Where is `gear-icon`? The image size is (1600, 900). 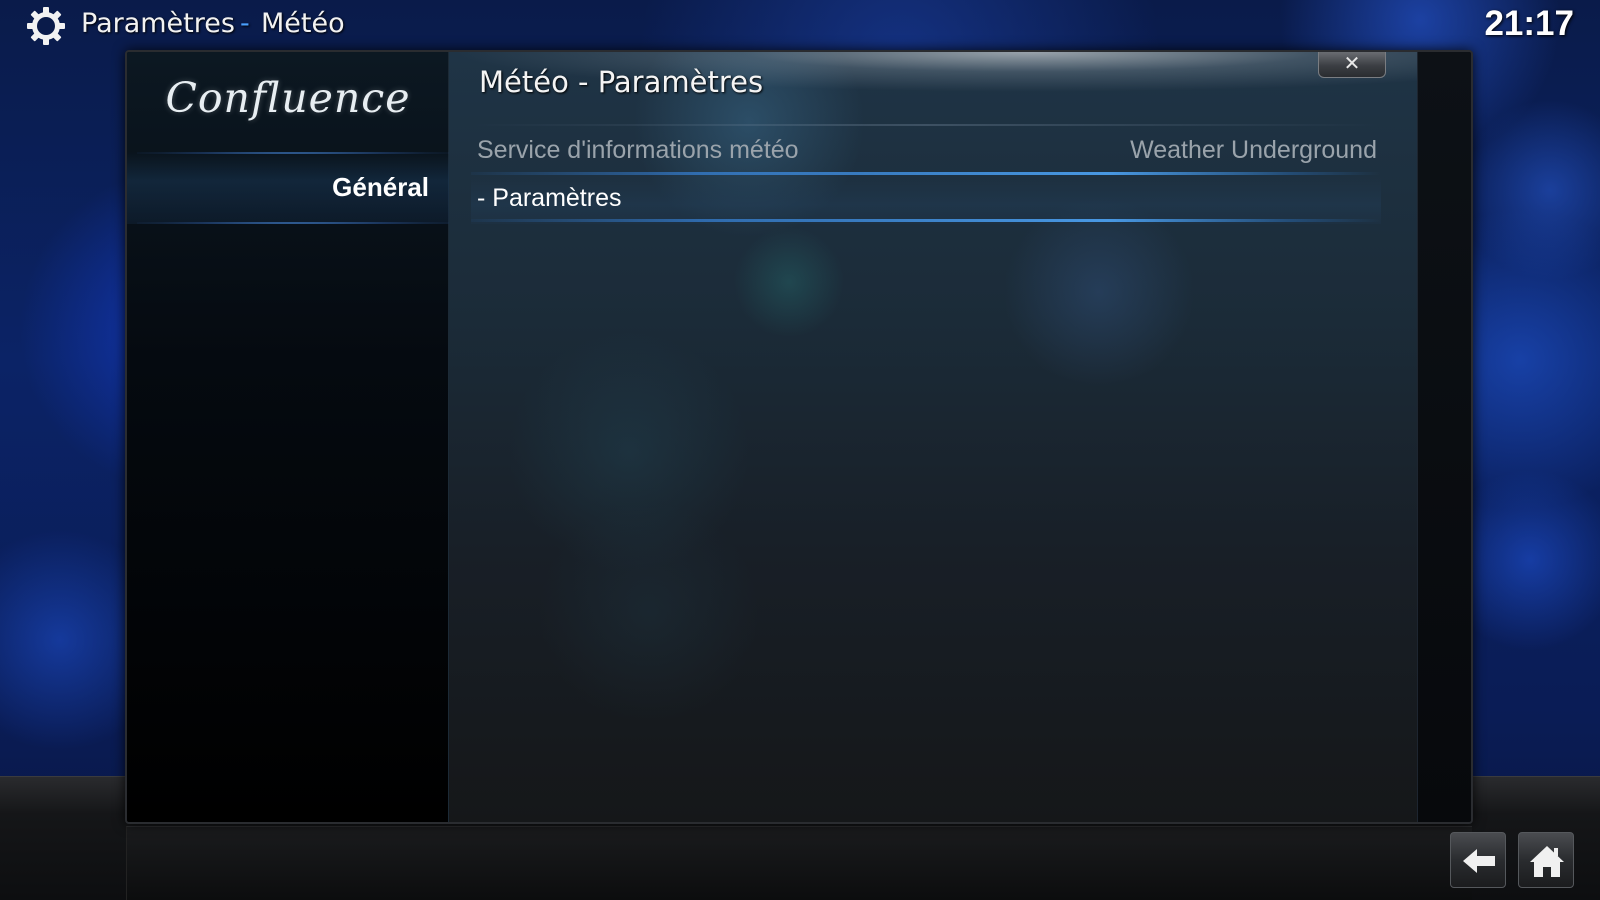 gear-icon is located at coordinates (46, 26).